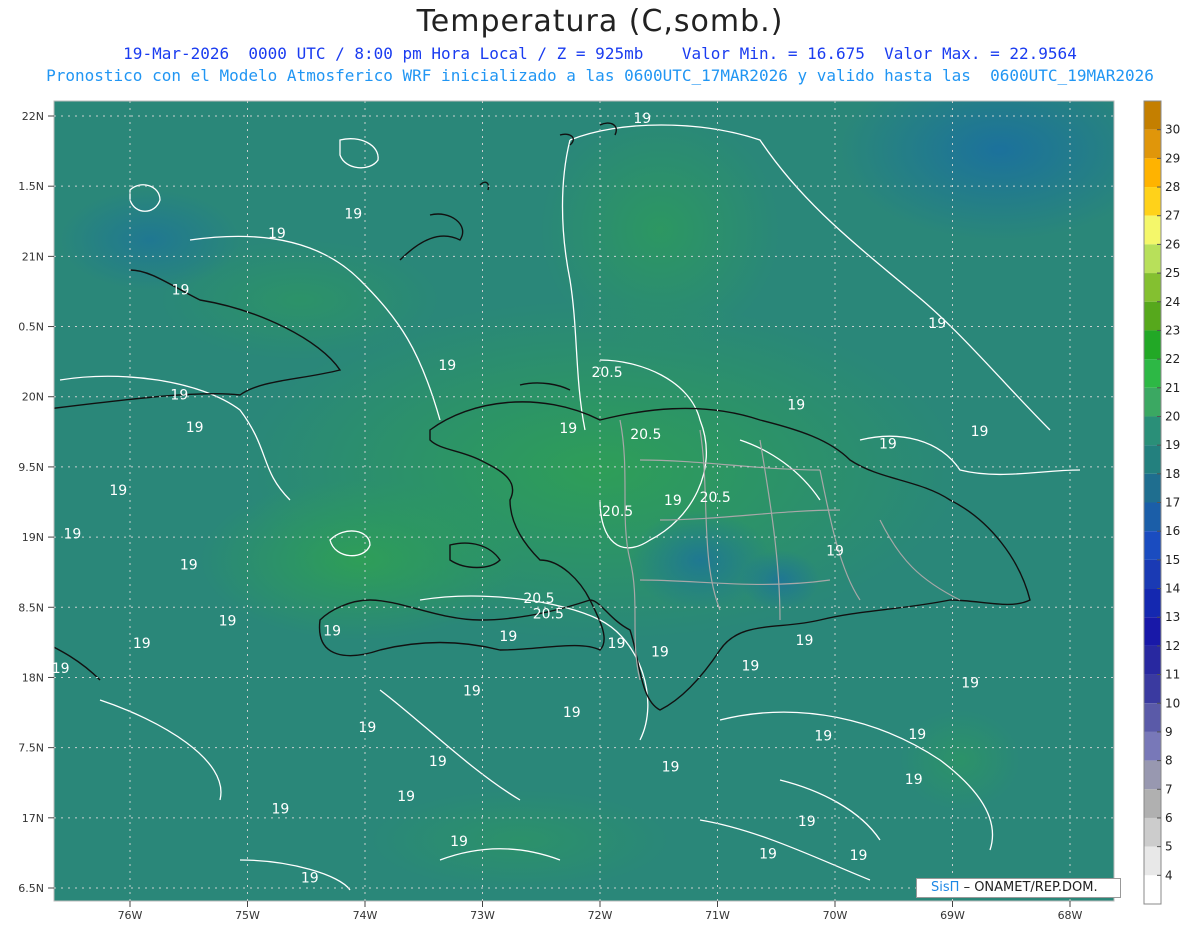 This screenshot has height=927, width=1200. Describe the element at coordinates (1172, 503) in the screenshot. I see `colorbar-label: 17` at that location.